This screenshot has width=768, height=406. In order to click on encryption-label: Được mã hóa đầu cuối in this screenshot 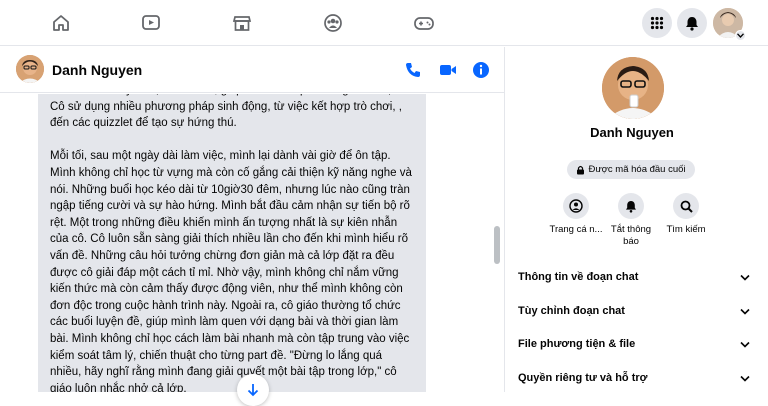, I will do `click(637, 169)`.